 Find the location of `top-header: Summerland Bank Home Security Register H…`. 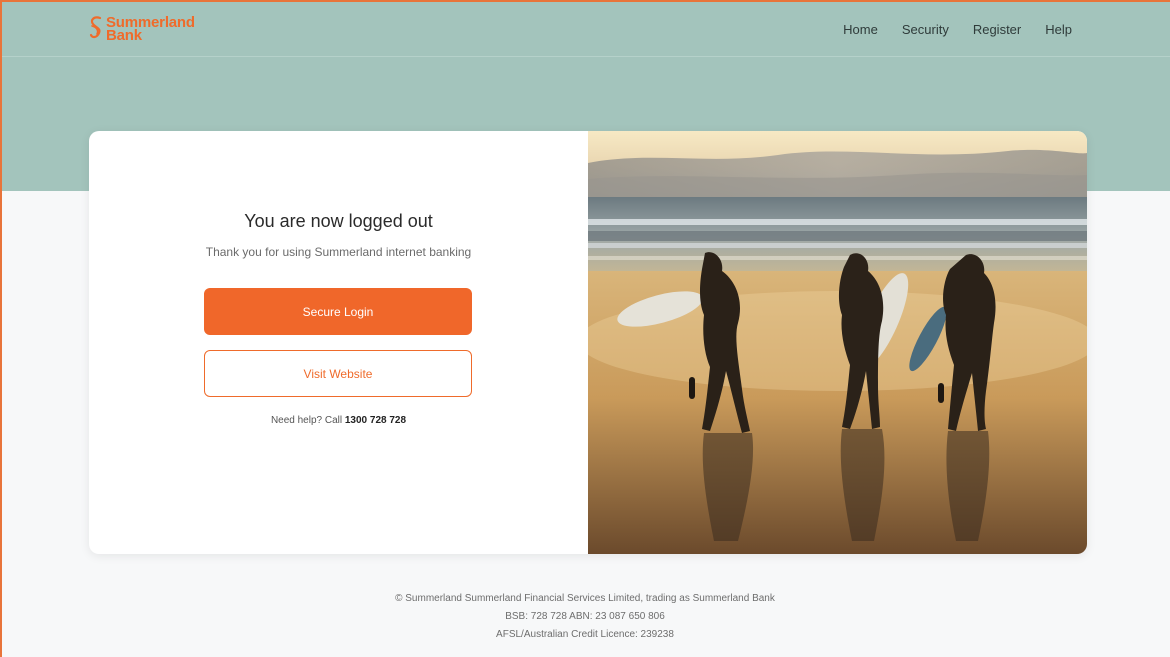

top-header: Summerland Bank Home Security Register H… is located at coordinates (585, 28).